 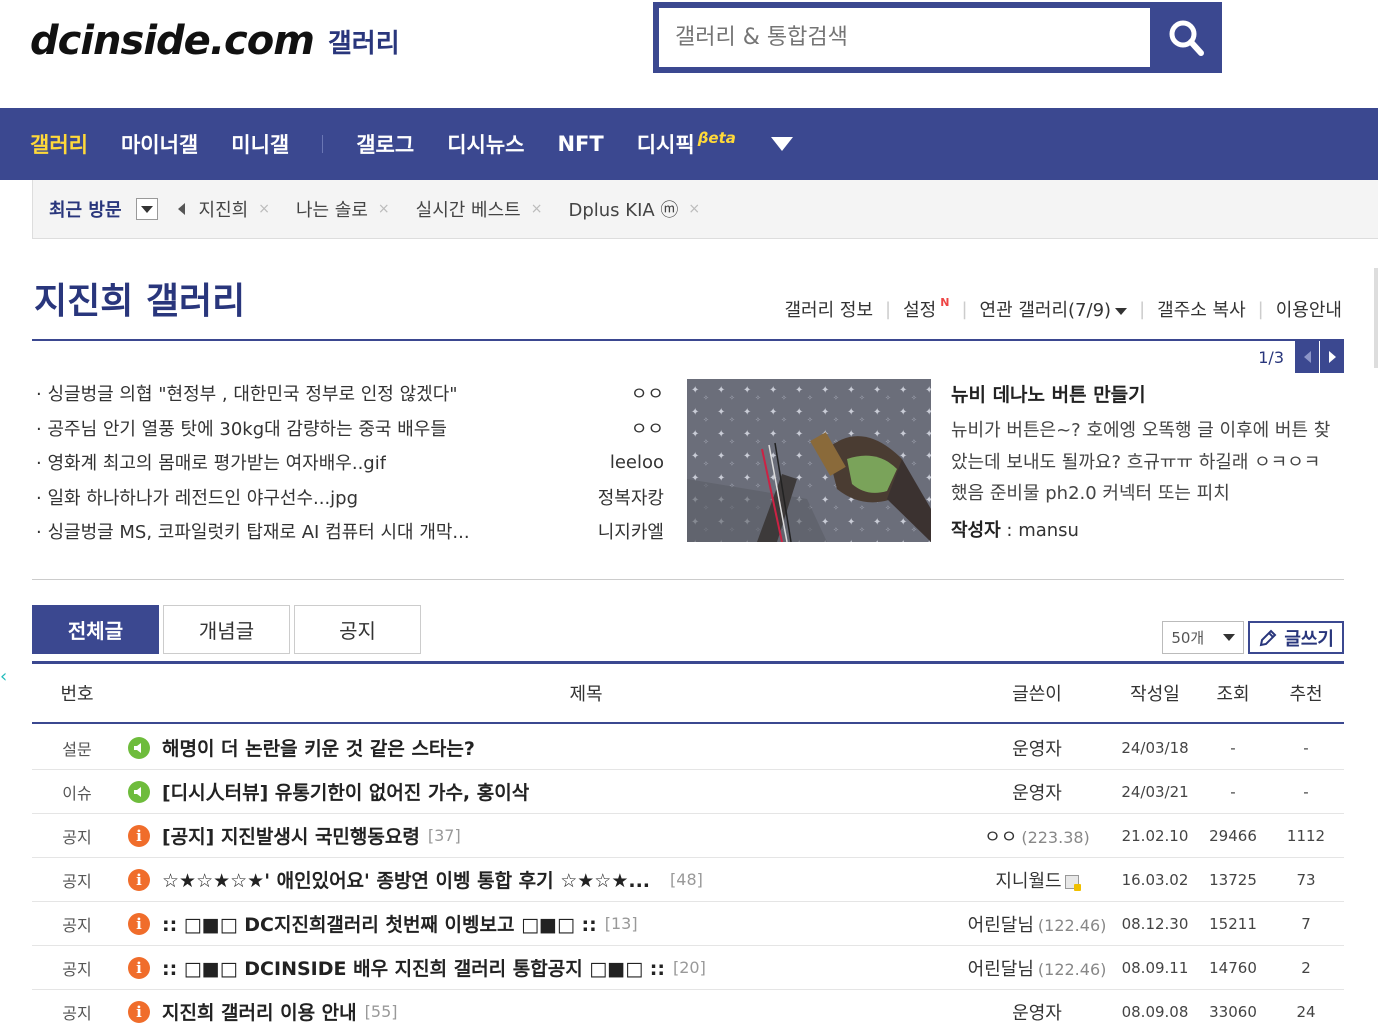 What do you see at coordinates (716, 138) in the screenshot?
I see `beta-badge: βeta` at bounding box center [716, 138].